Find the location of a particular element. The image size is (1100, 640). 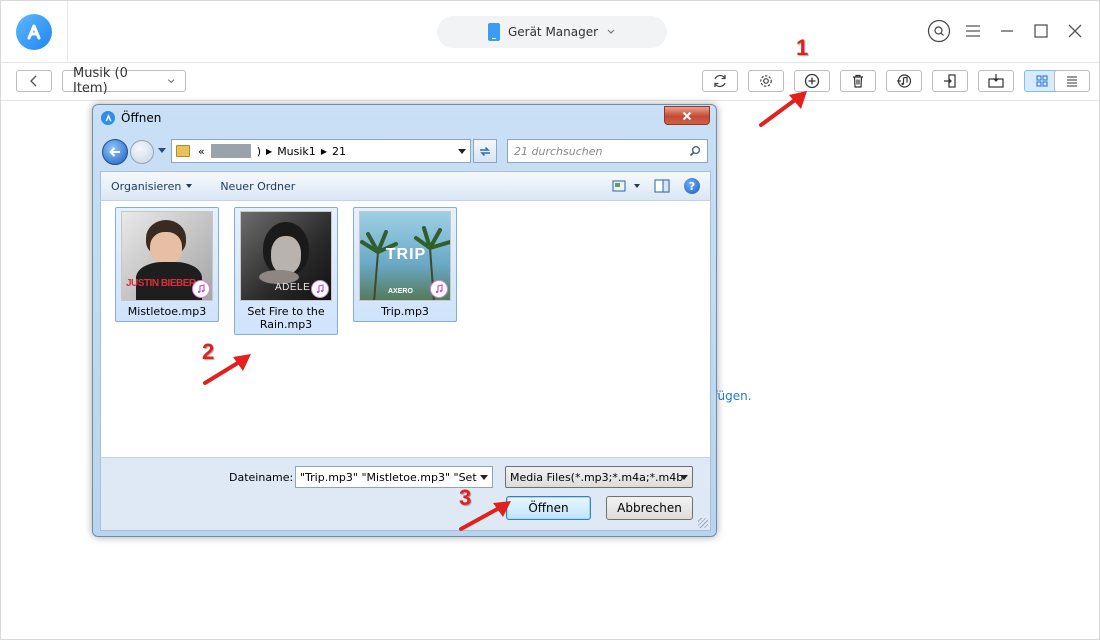

export-to-pc-button is located at coordinates (996, 81).